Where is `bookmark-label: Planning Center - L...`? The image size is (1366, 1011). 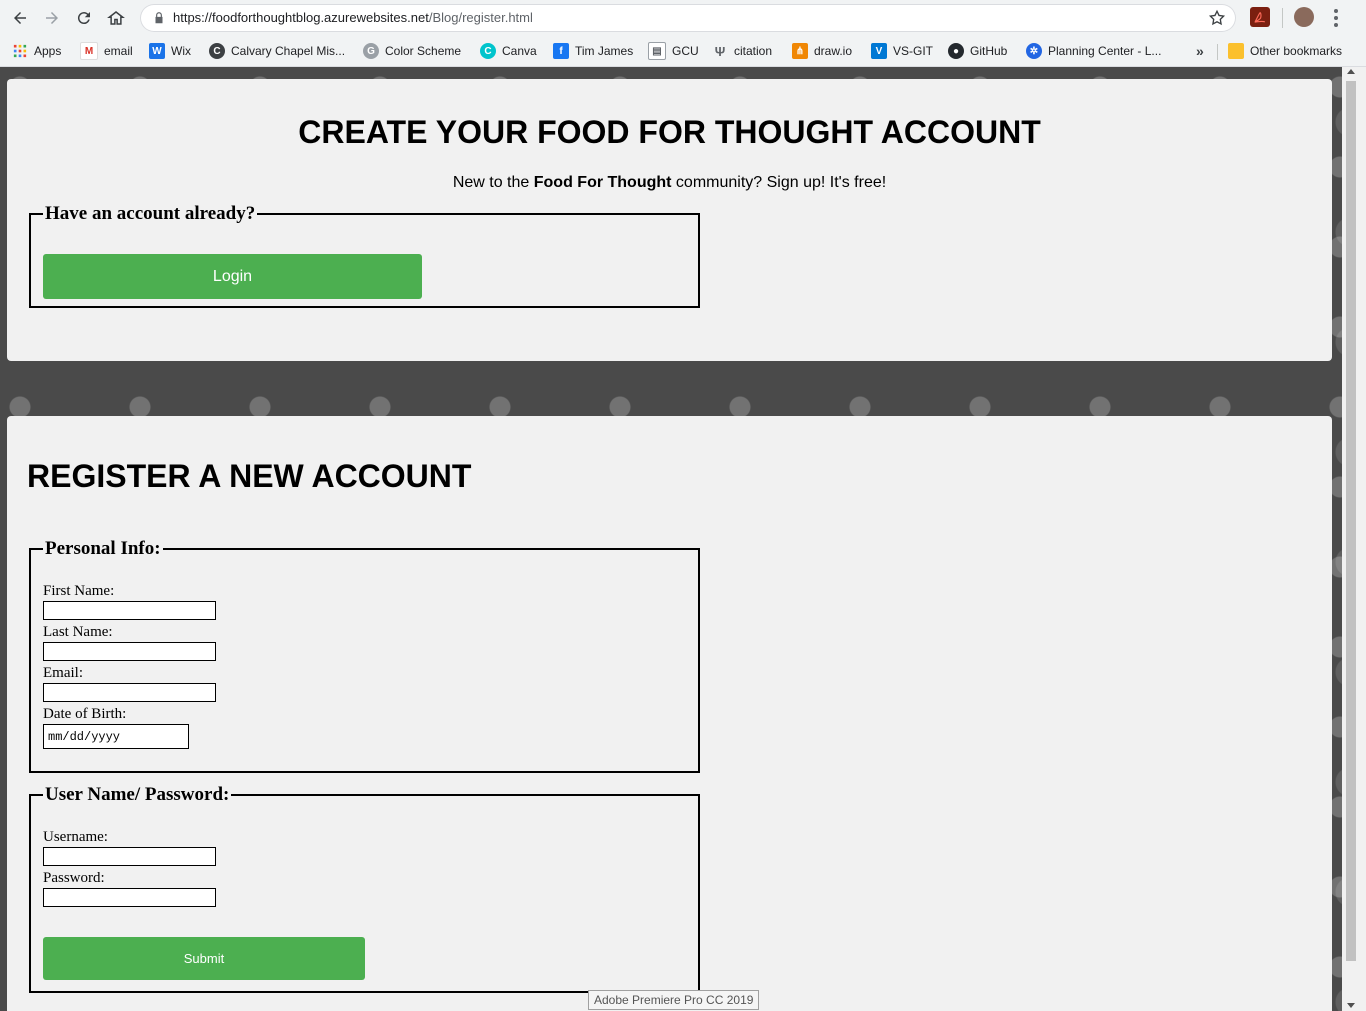 bookmark-label: Planning Center - L... is located at coordinates (1105, 51).